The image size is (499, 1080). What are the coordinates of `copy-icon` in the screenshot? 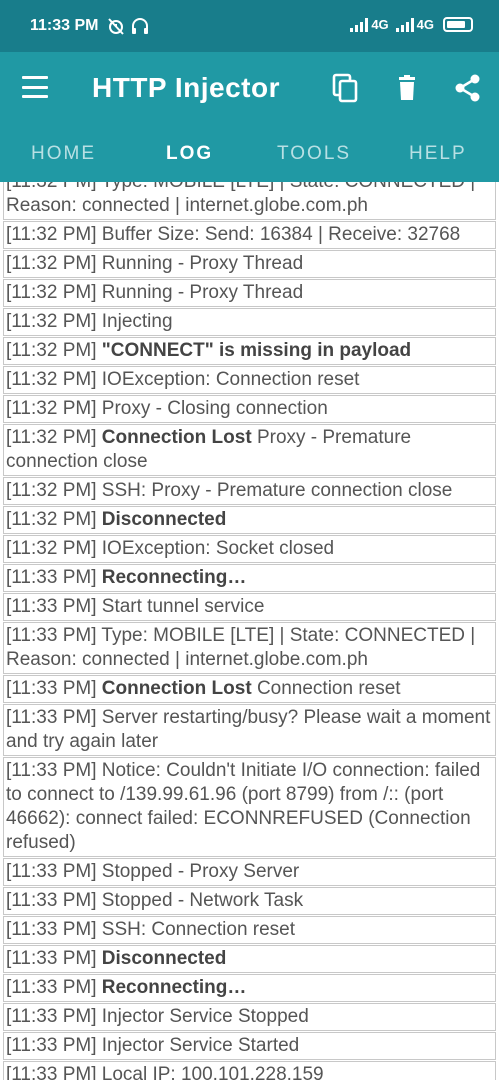 It's located at (345, 88).